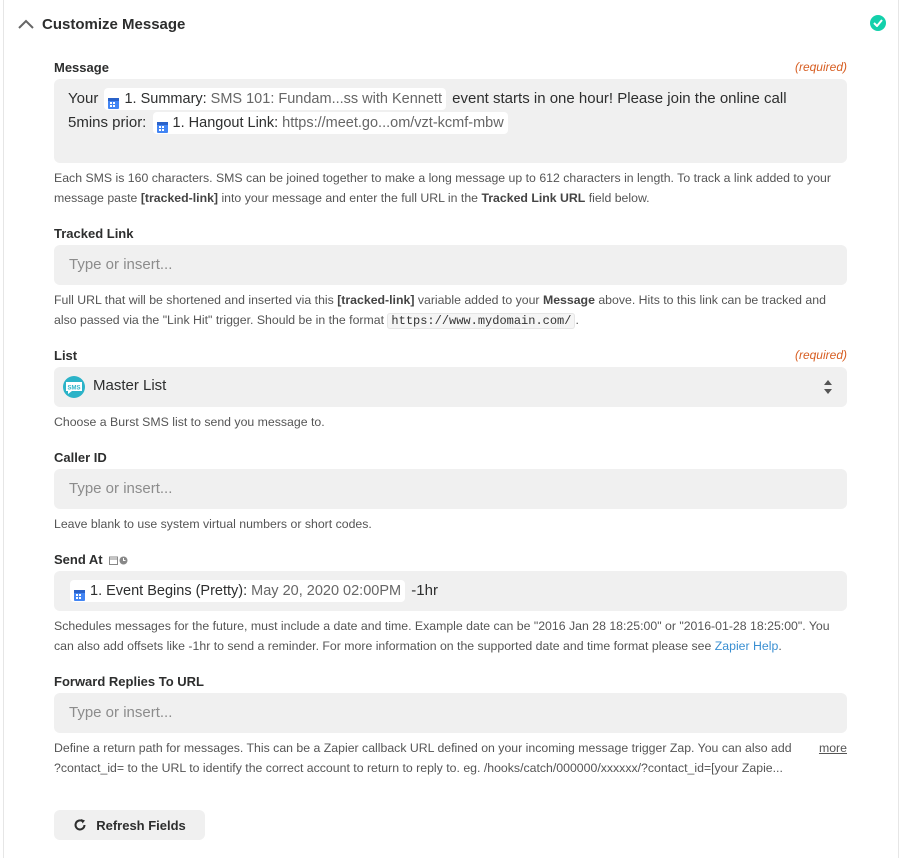  I want to click on tracked-link-label: Tracked Link, so click(94, 233).